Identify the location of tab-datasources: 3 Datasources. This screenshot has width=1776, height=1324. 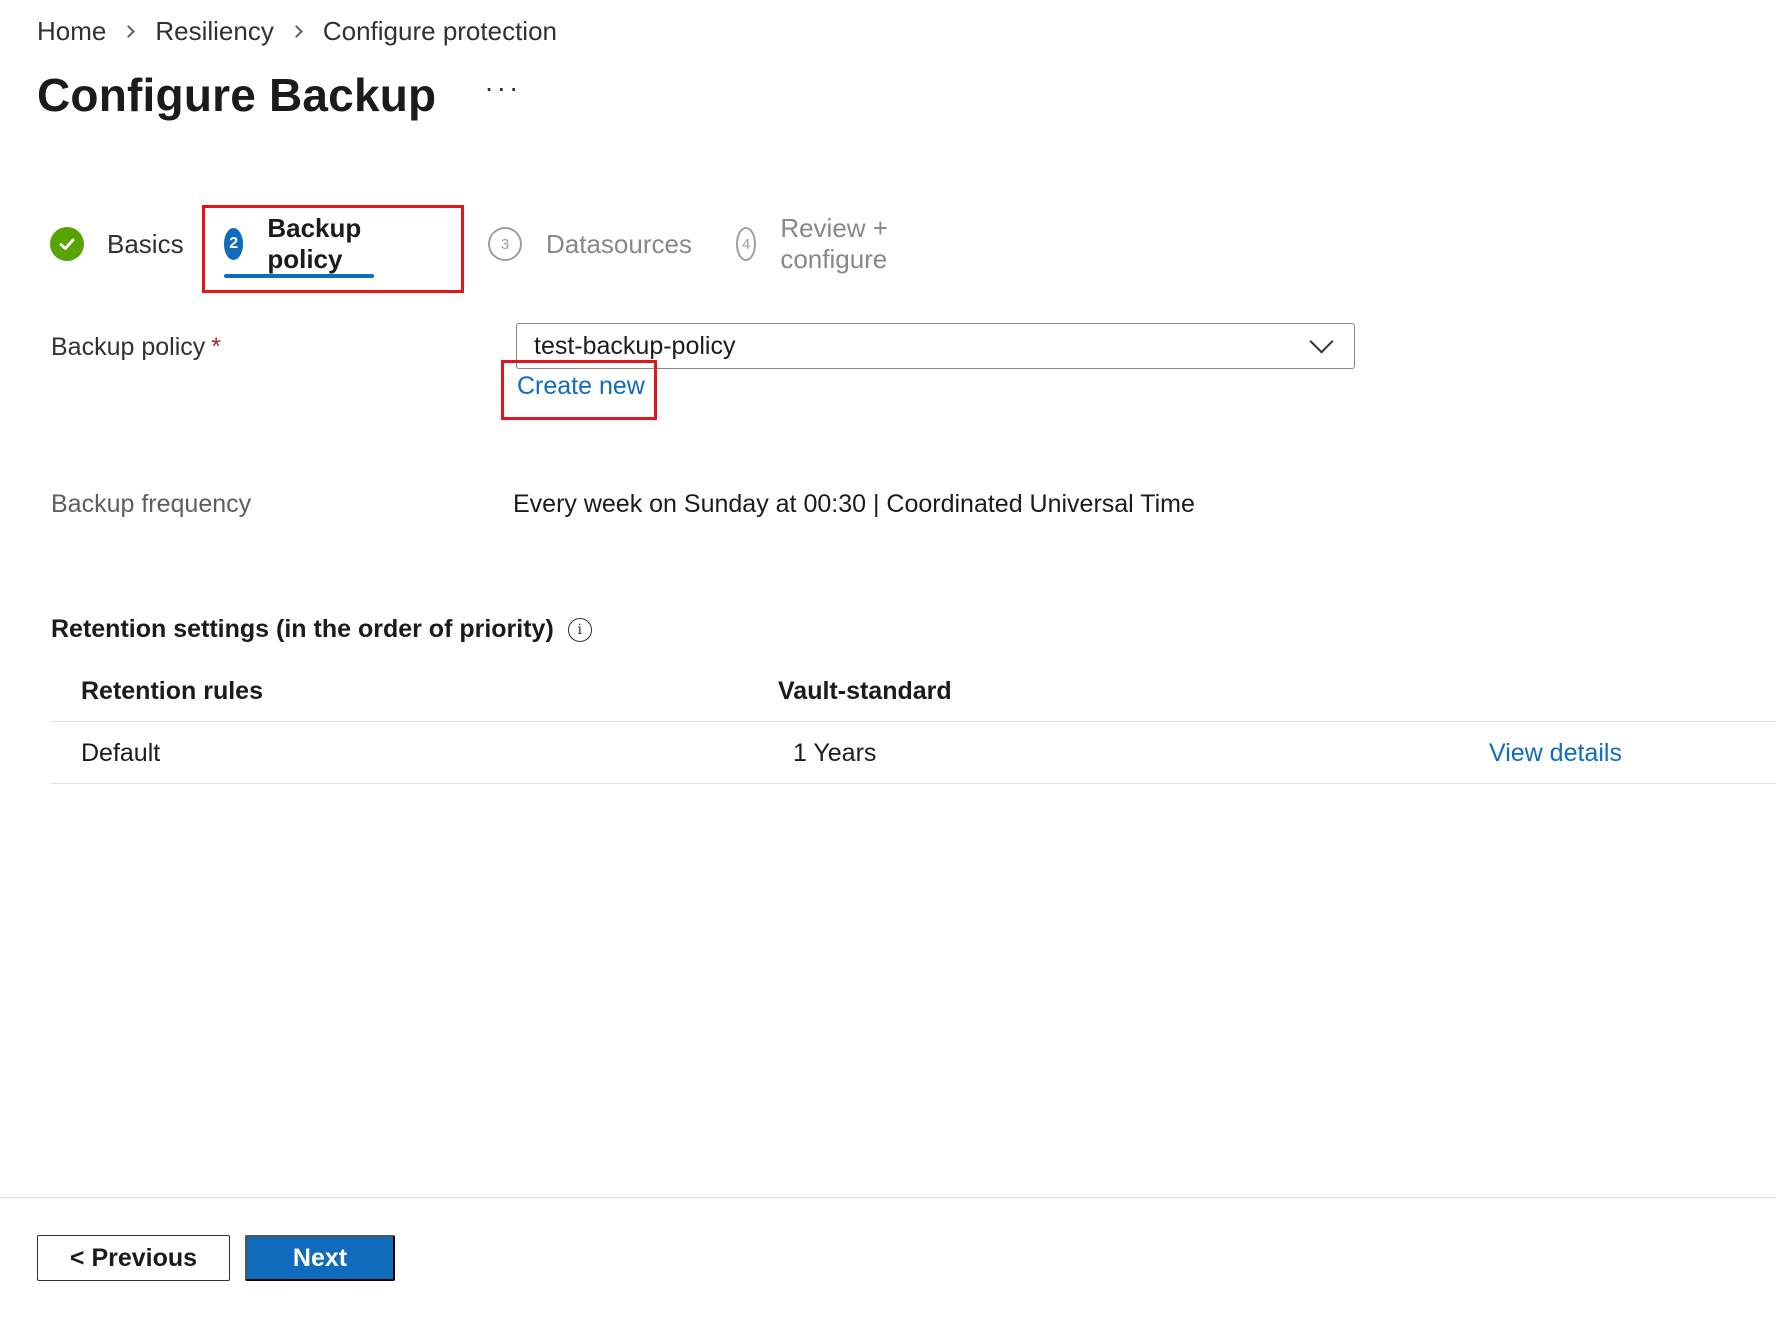
(590, 244).